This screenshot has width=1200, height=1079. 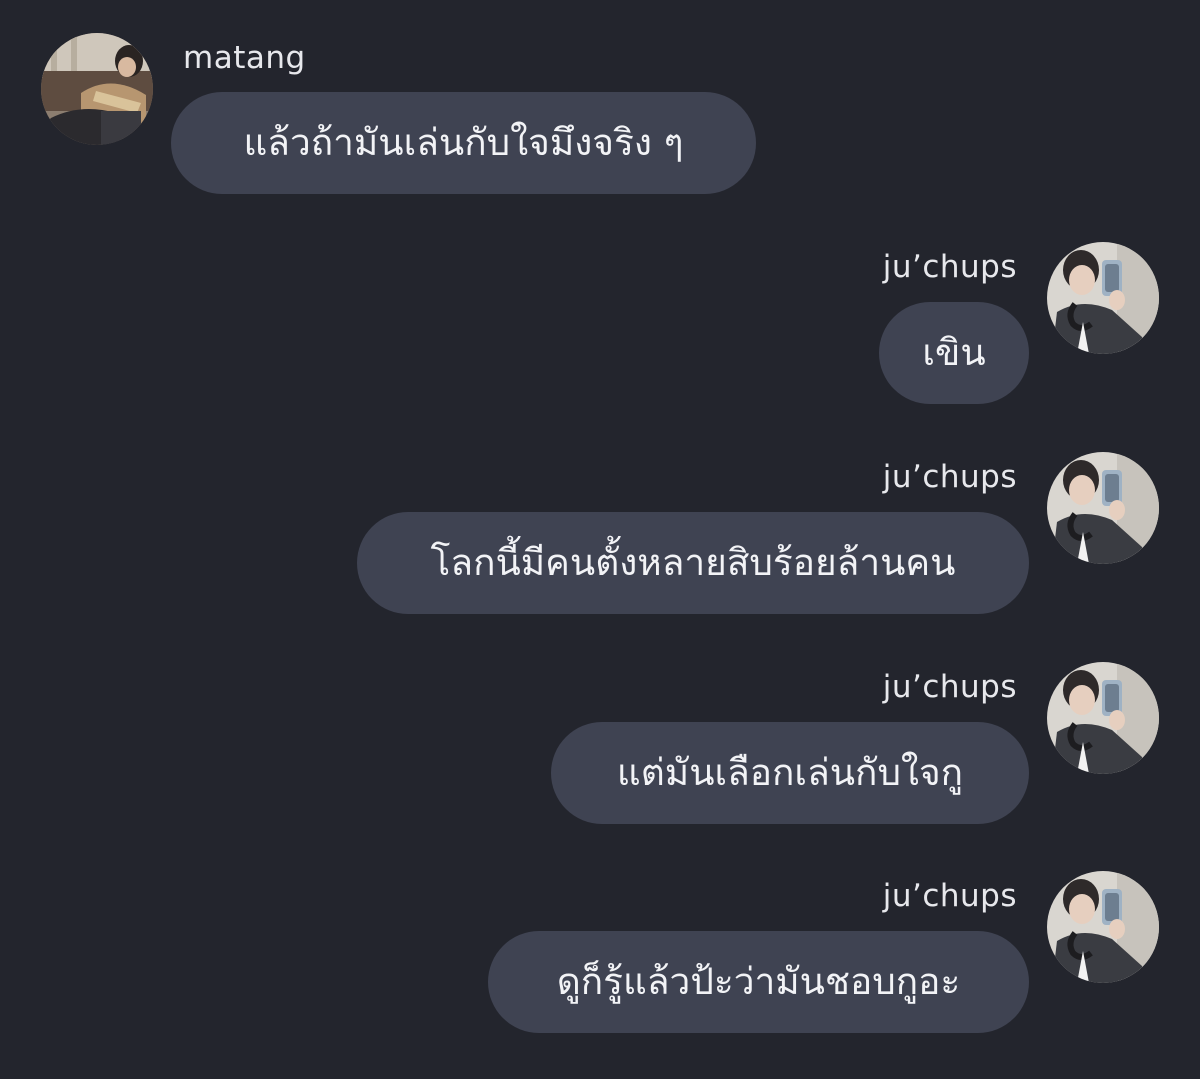 What do you see at coordinates (463, 143) in the screenshot?
I see `message-bubble: แล้วถ้ามันเล่นกับใจมึงจริง ๆ` at bounding box center [463, 143].